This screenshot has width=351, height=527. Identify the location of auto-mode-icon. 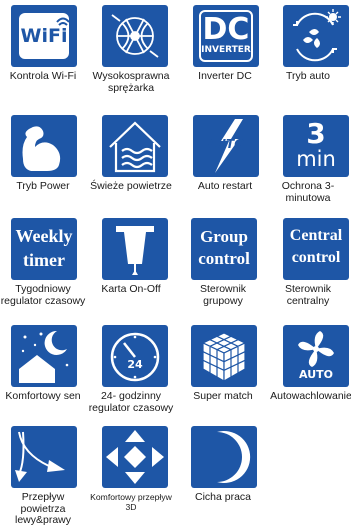
(316, 36).